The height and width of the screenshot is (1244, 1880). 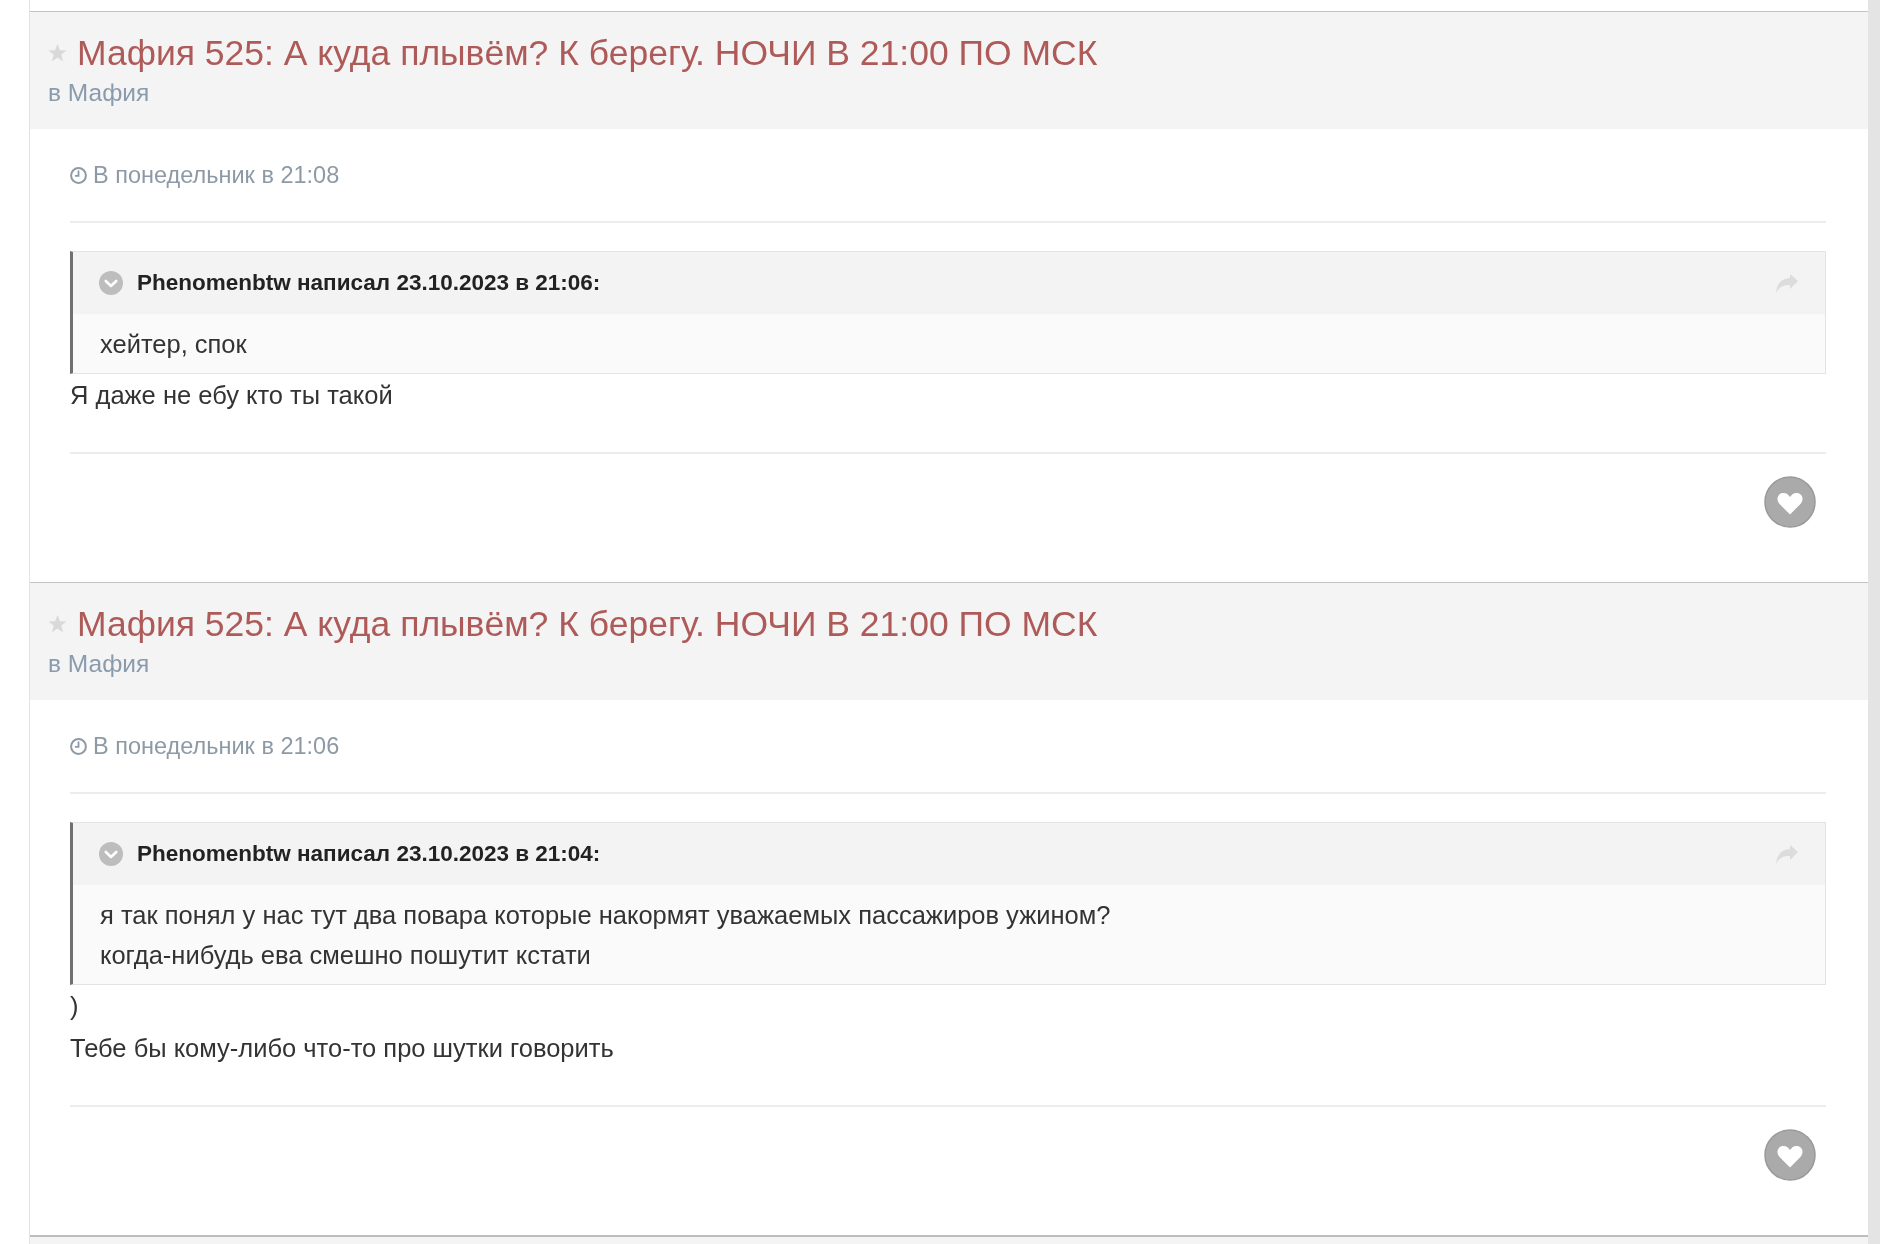 I want to click on quote-text: хейтер, спок, so click(x=174, y=344).